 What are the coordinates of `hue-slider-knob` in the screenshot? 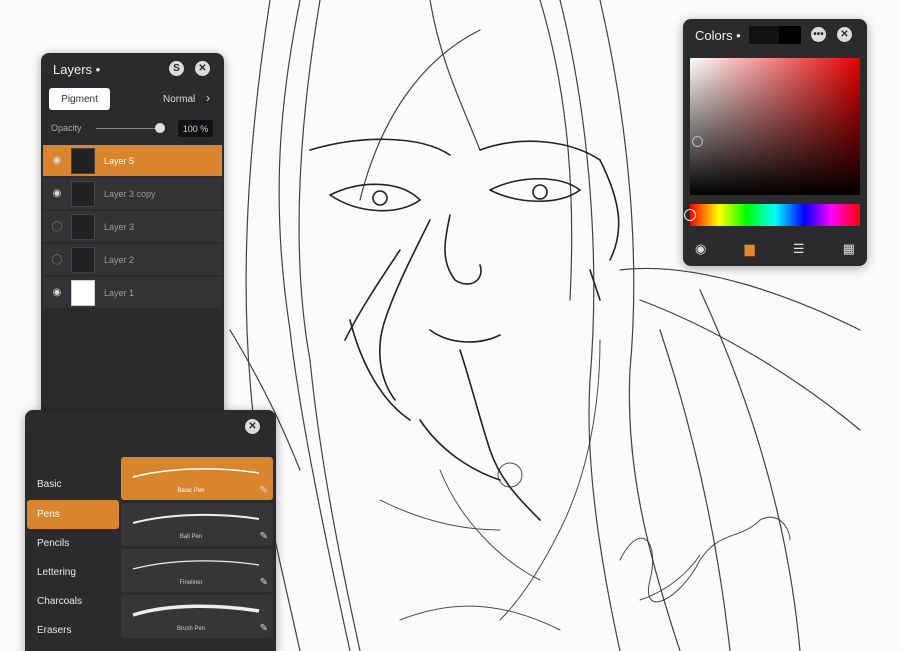 It's located at (690, 215).